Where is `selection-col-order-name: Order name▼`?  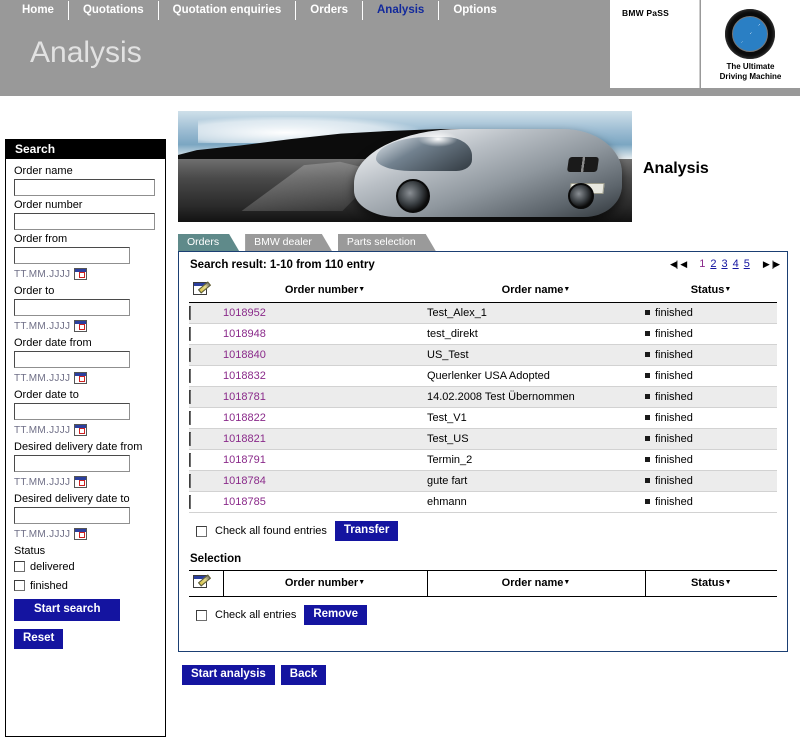
selection-col-order-name: Order name▼ is located at coordinates (536, 583).